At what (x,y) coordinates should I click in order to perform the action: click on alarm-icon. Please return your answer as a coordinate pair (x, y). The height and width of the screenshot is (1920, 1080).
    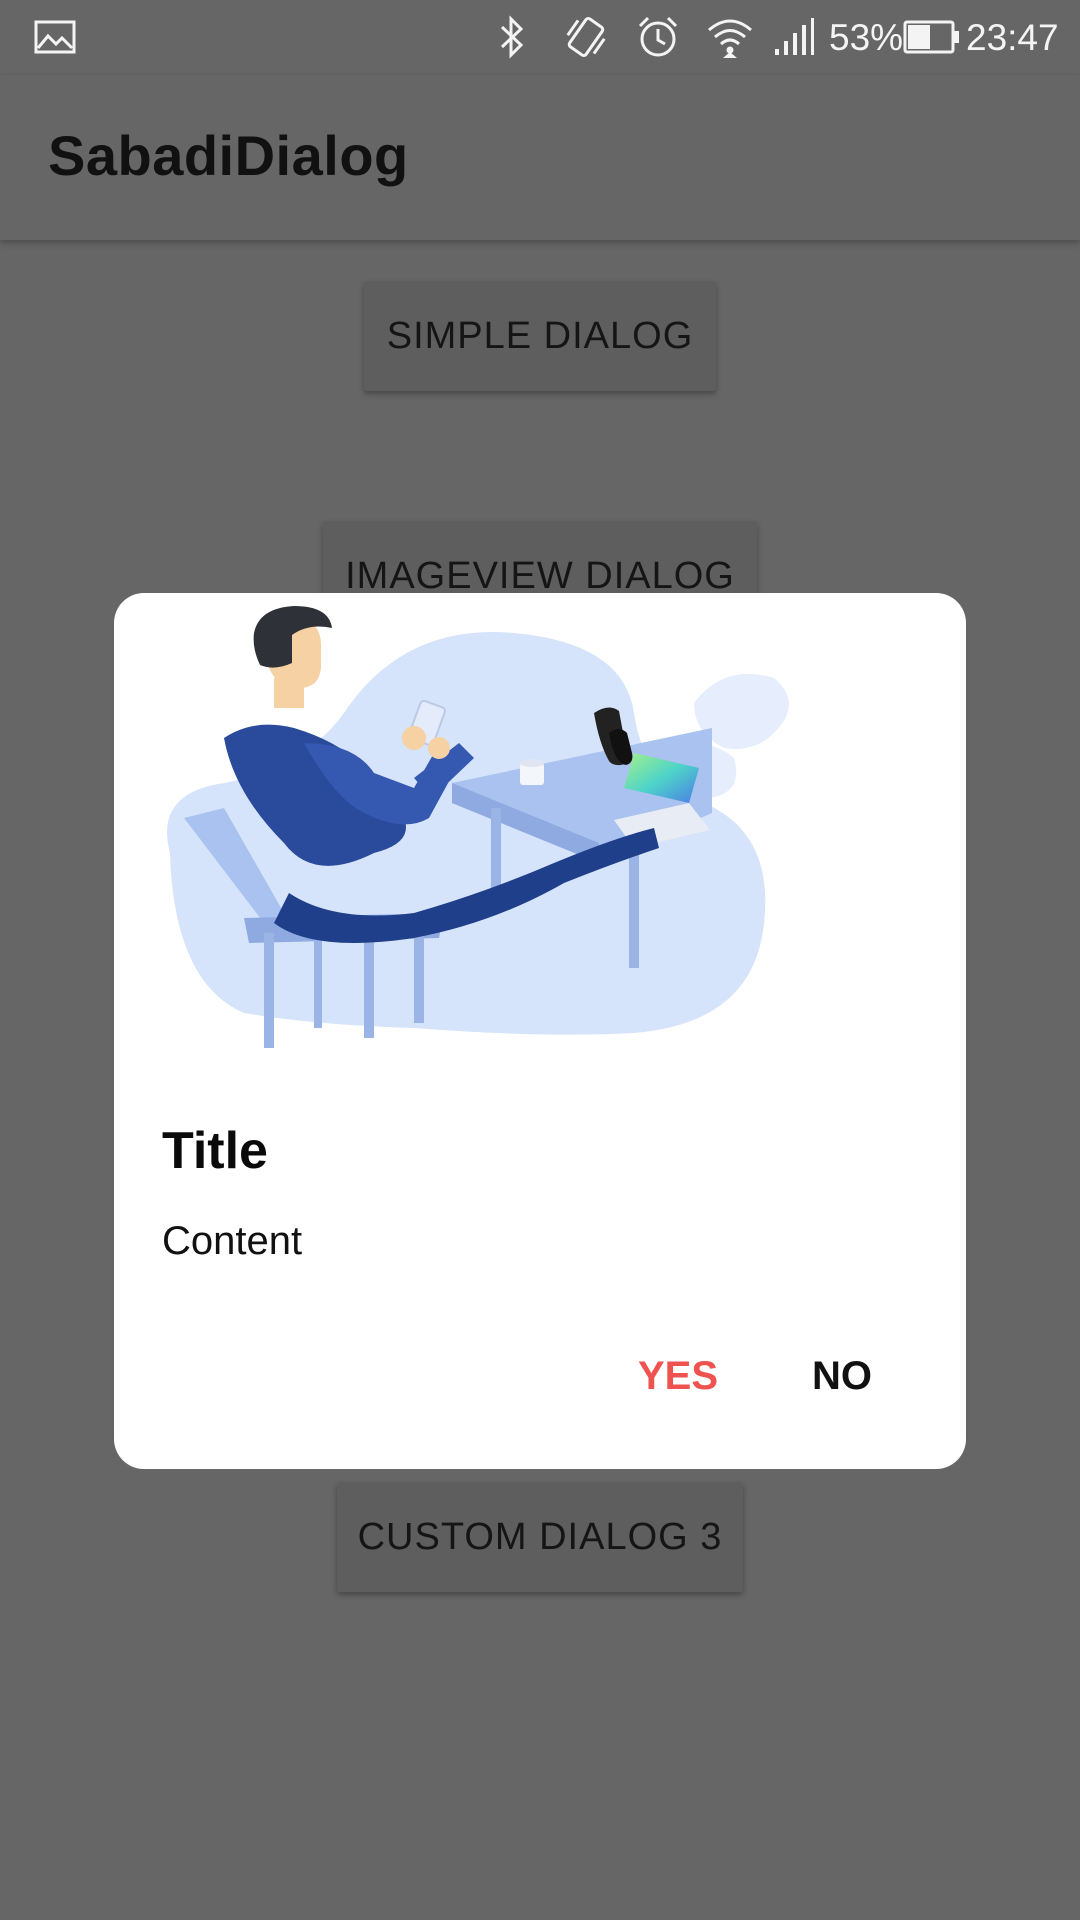
    Looking at the image, I should click on (658, 37).